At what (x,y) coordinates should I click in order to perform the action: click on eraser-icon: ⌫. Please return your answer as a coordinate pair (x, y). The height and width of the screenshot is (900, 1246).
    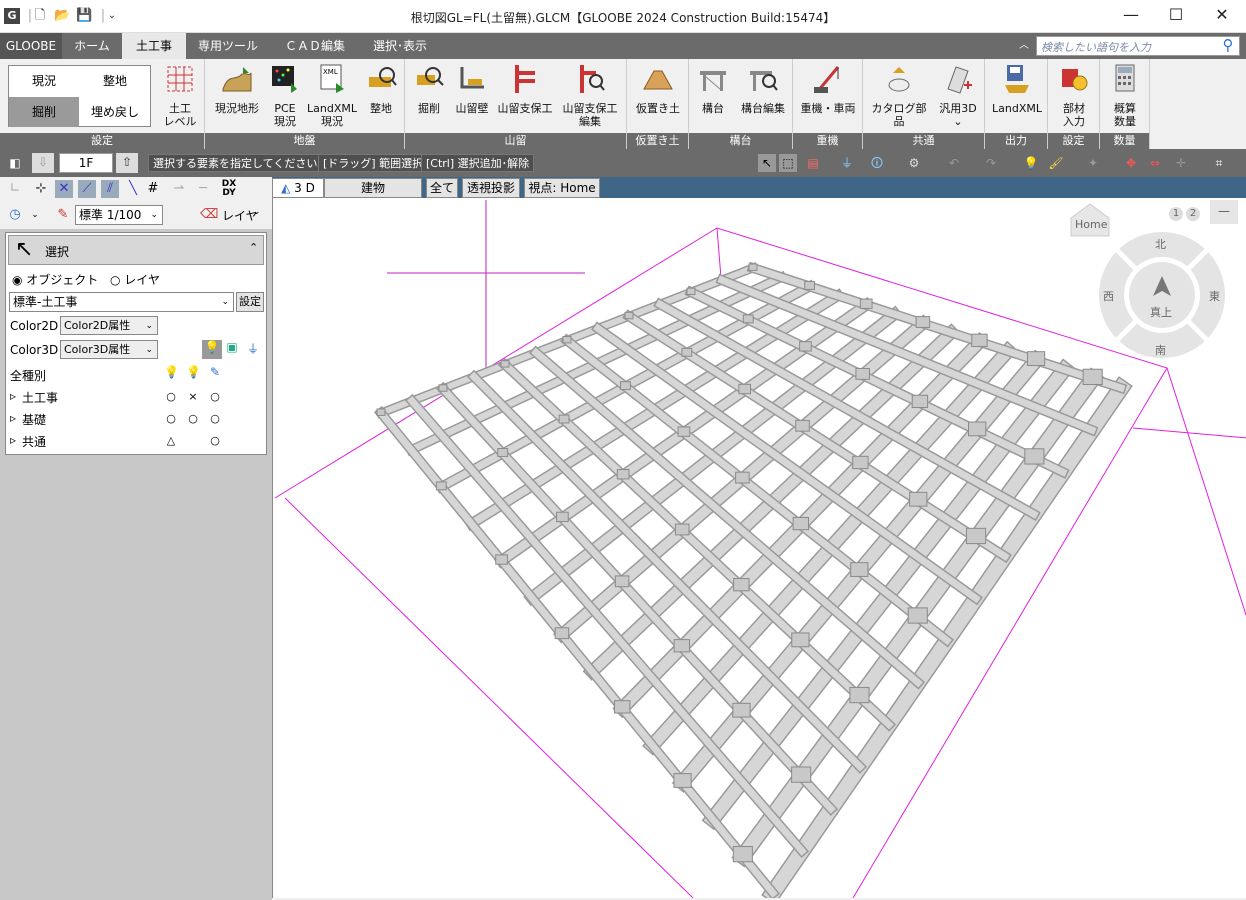
    Looking at the image, I should click on (209, 215).